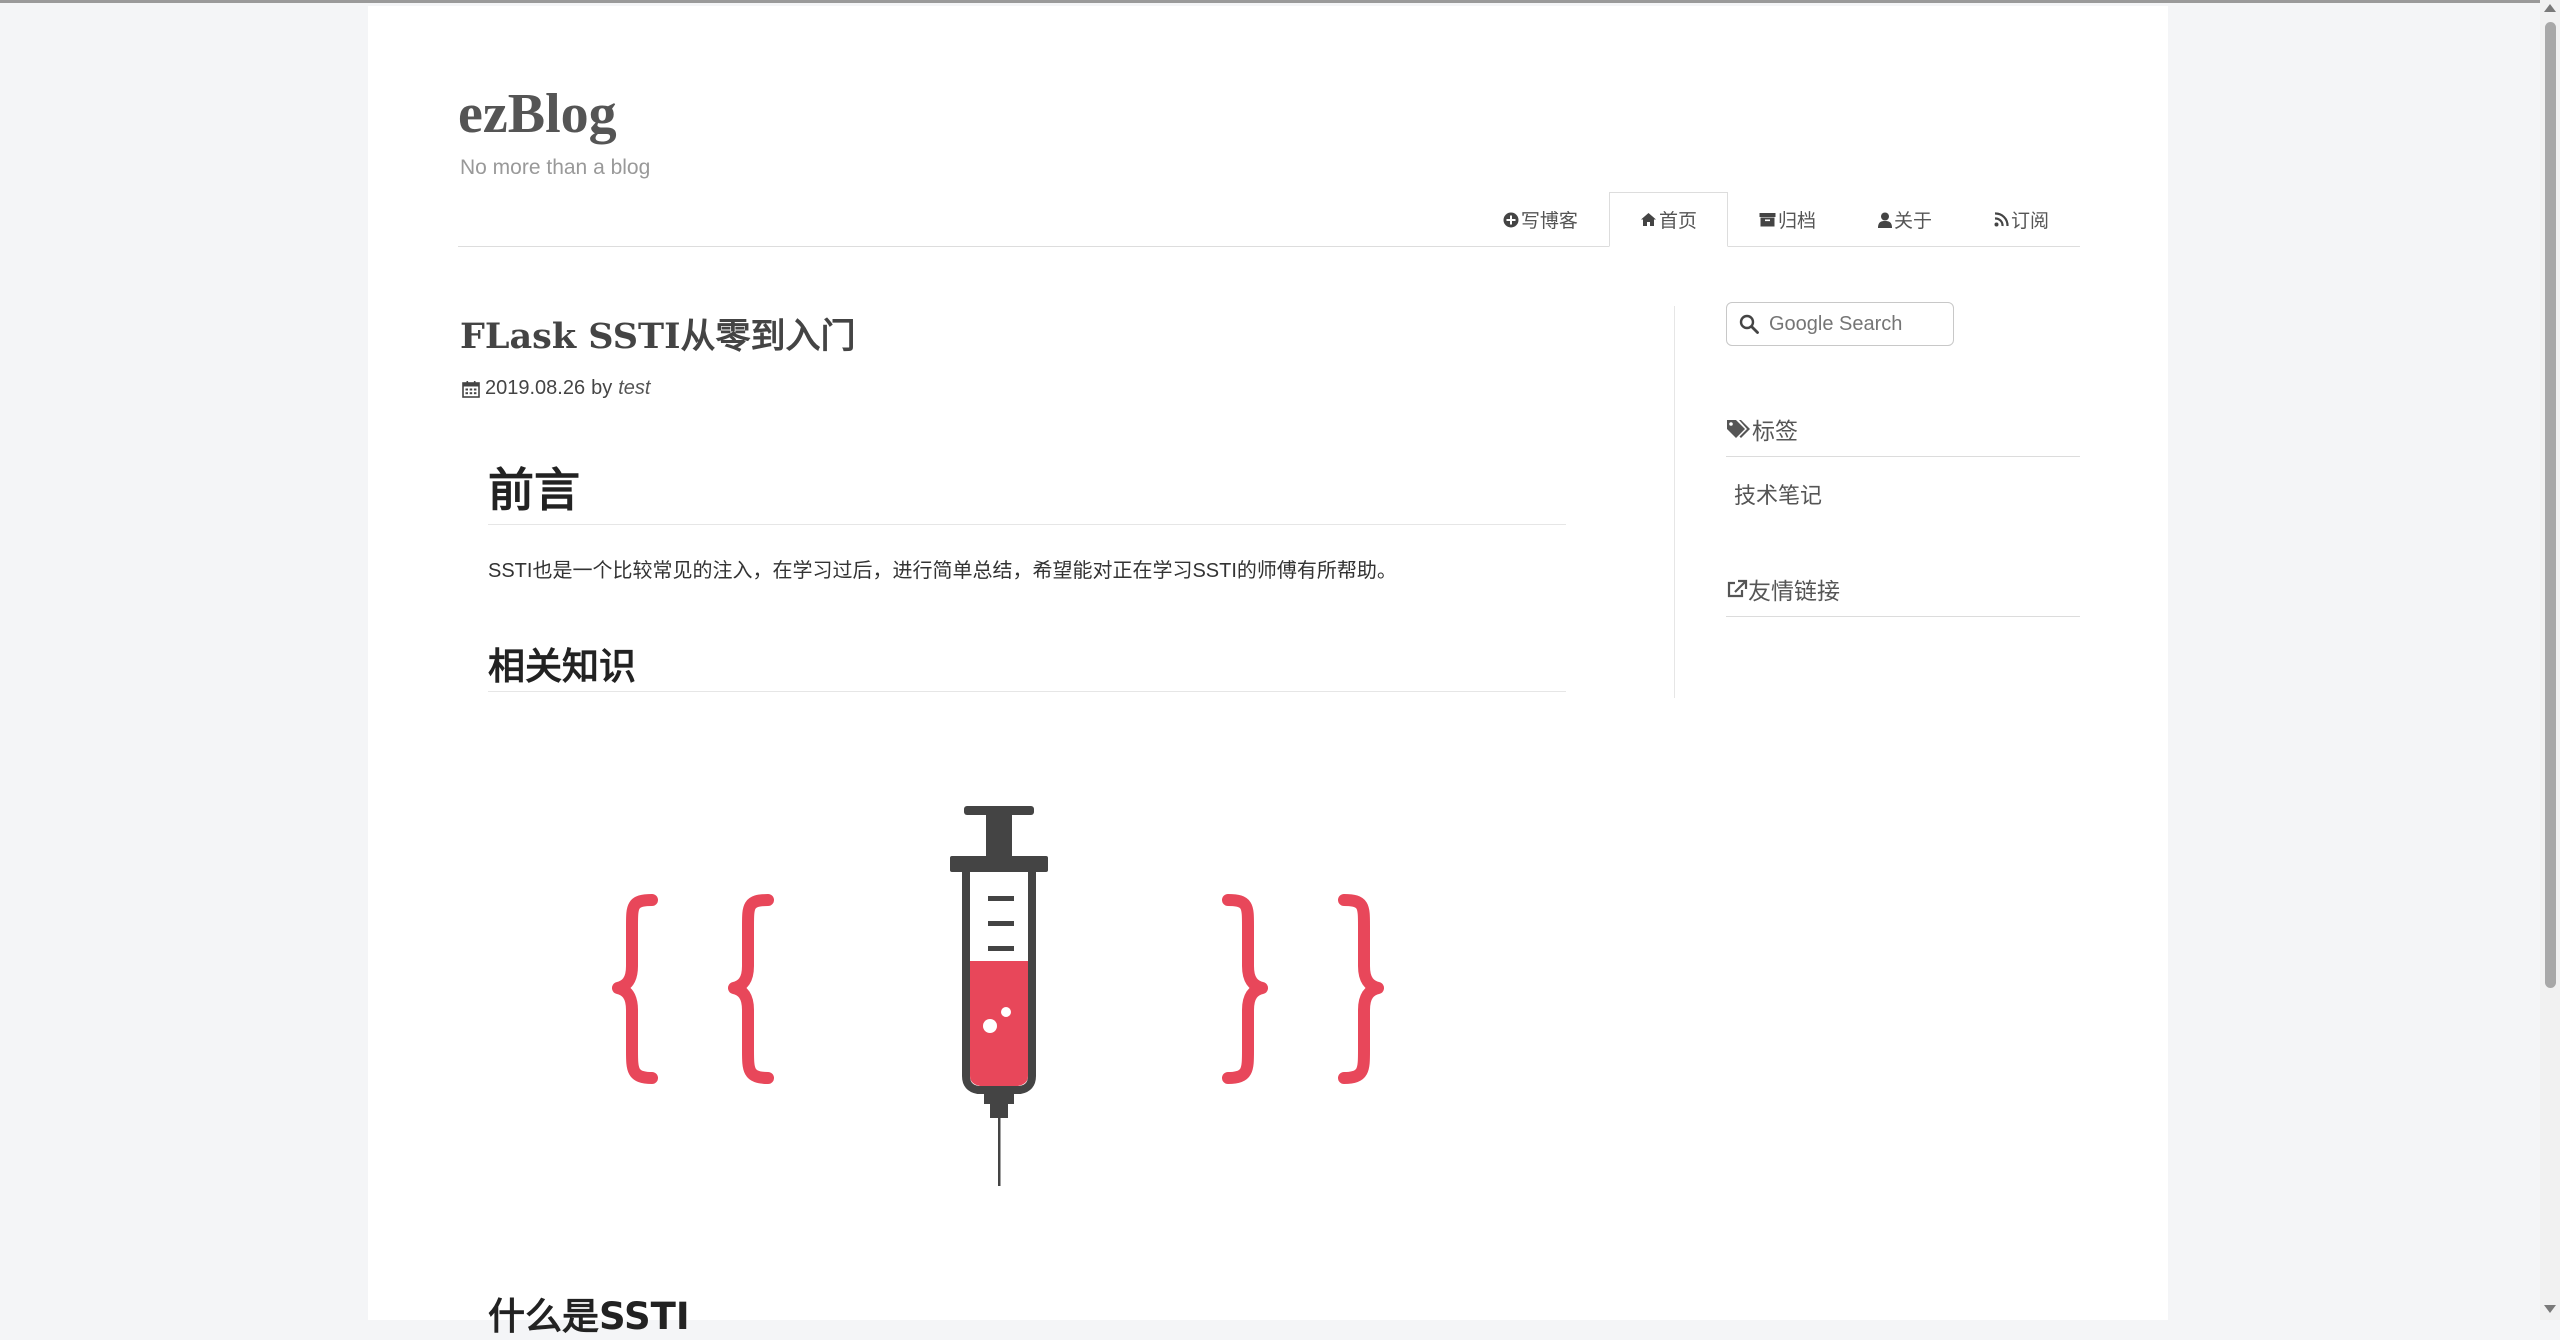 The height and width of the screenshot is (1340, 2560). I want to click on tags-rule, so click(1903, 456).